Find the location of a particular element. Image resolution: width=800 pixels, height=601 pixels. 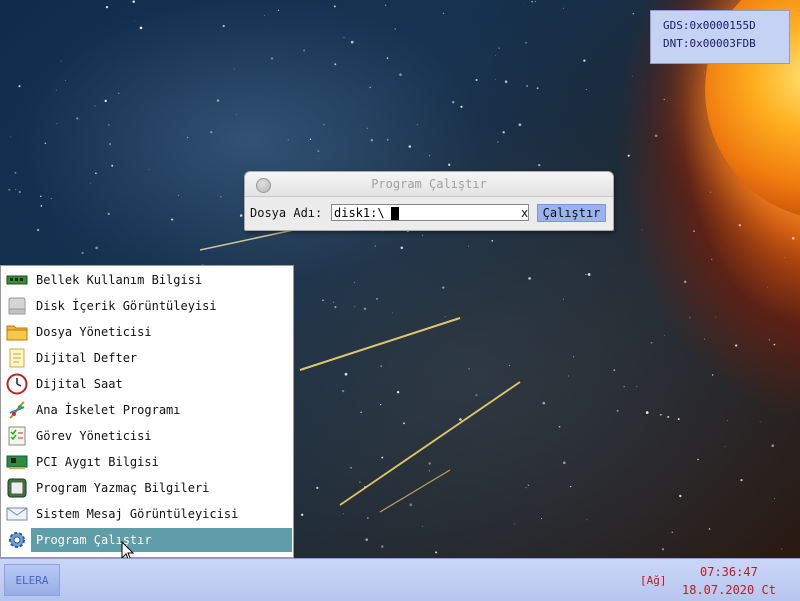

menu-item-label: Dijital Saat is located at coordinates (79, 384).